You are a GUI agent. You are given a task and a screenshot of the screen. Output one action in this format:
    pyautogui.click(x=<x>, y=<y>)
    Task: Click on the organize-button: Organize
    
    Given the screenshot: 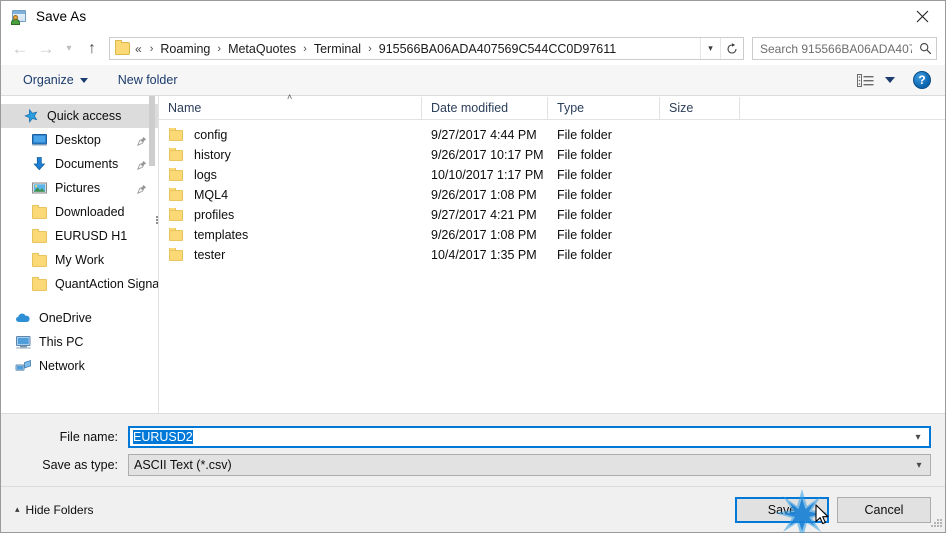 What is the action you would take?
    pyautogui.click(x=55, y=80)
    